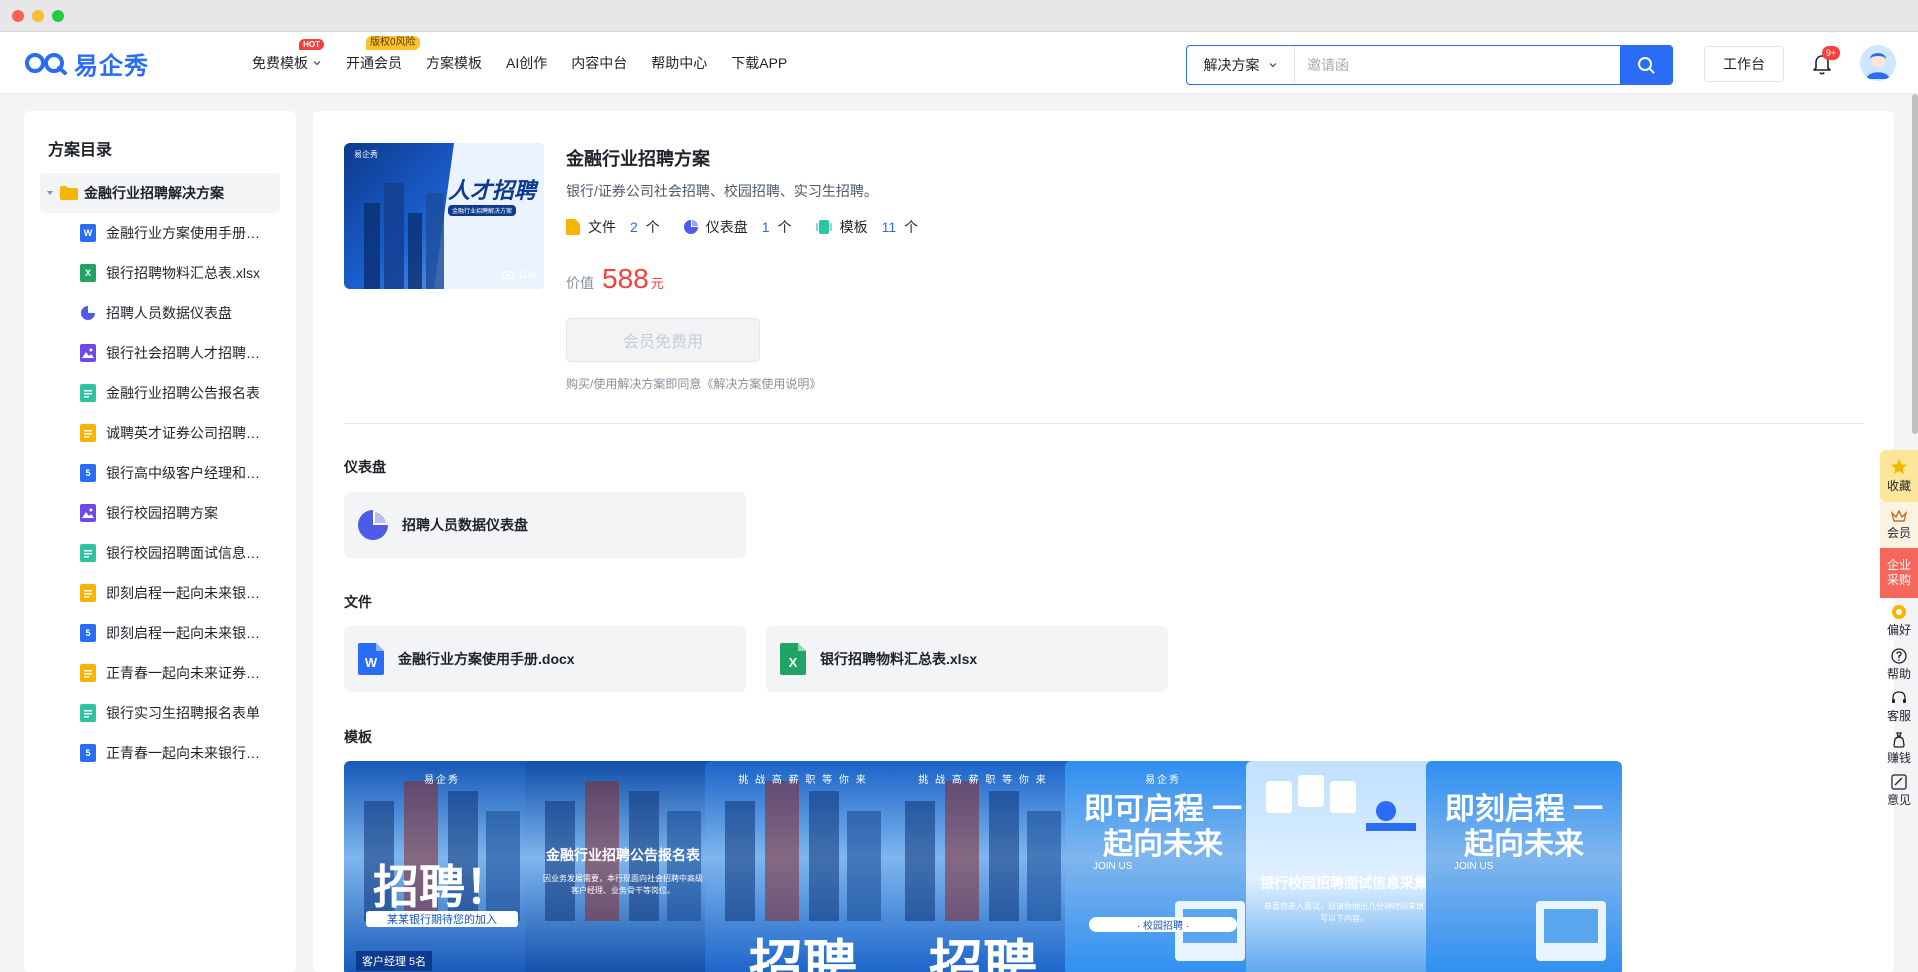 This screenshot has height=972, width=1918. Describe the element at coordinates (180, 673) in the screenshot. I see `sidebar-file-item: 正青春一起向未来证券公司招聘` at that location.